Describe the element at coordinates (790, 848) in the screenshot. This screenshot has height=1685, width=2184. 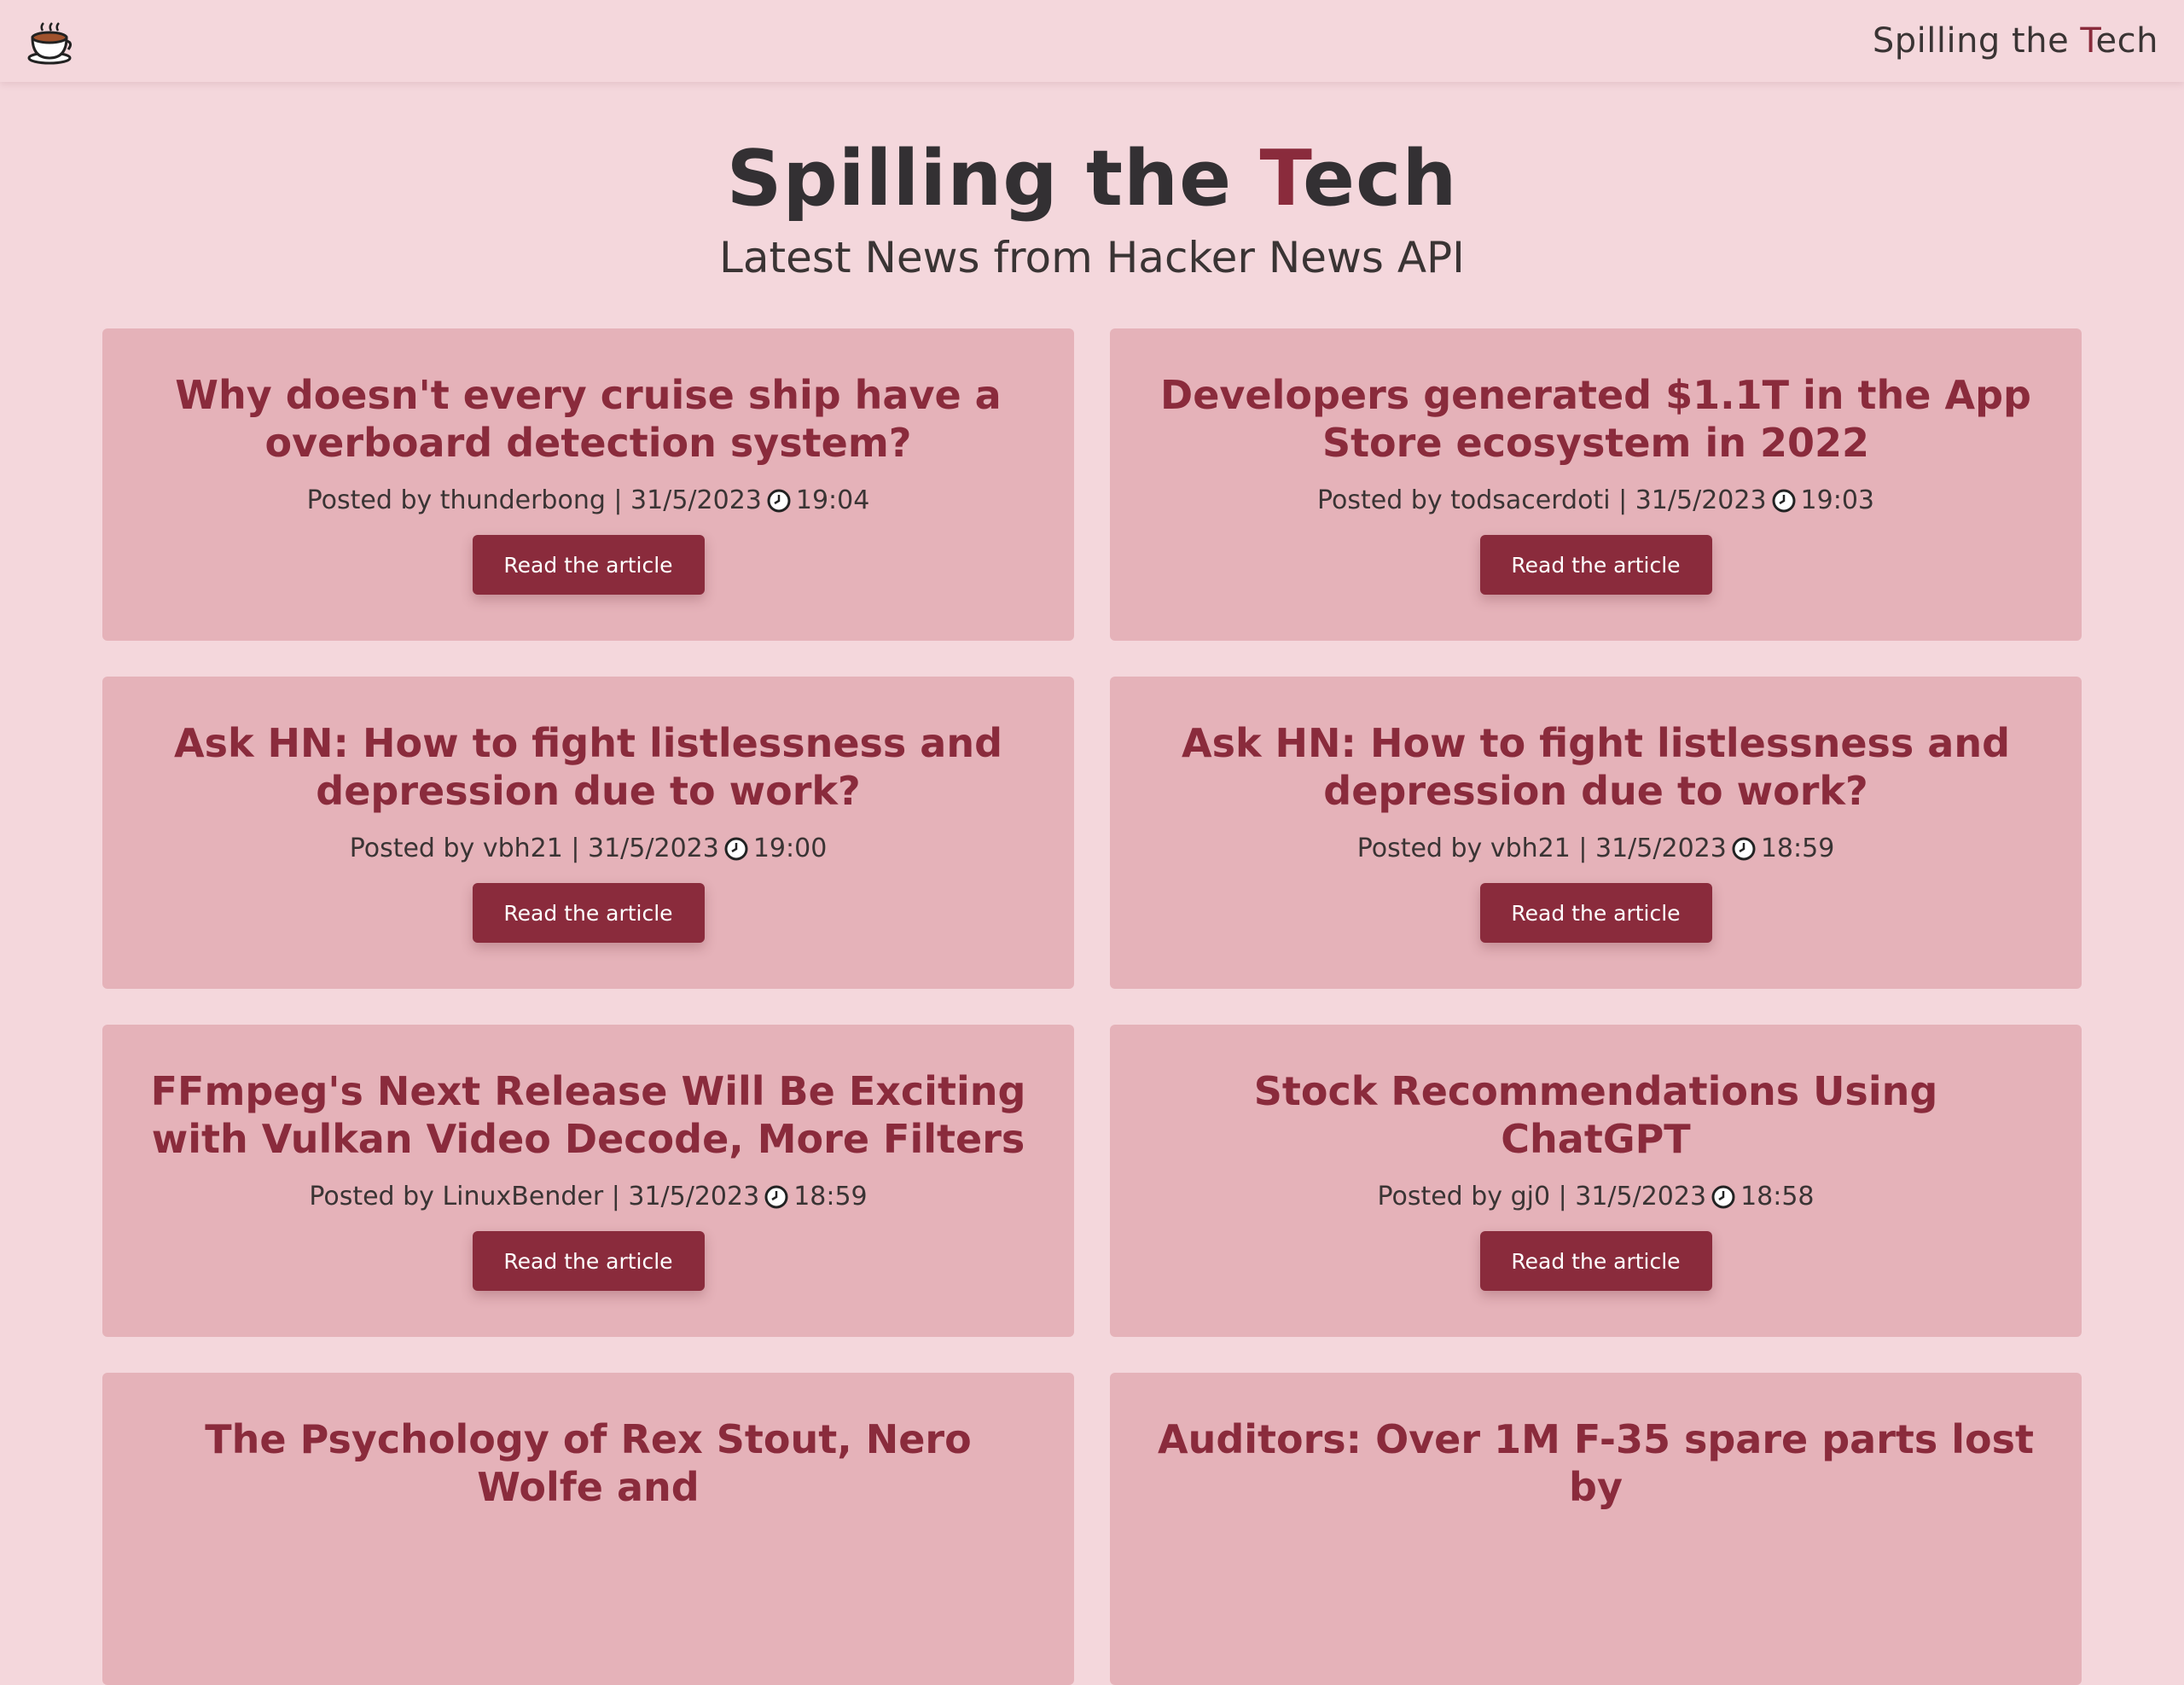
I see `article-time: 19:00` at that location.